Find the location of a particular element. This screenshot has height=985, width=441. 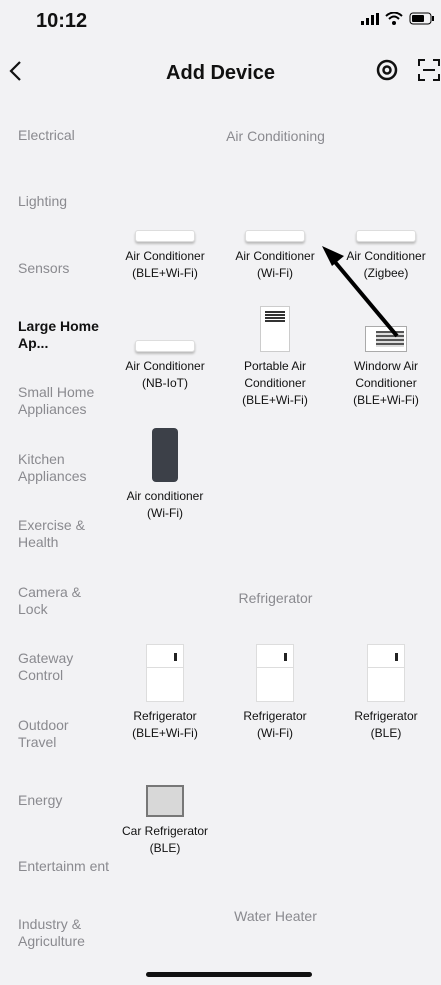

wifi-icon is located at coordinates (394, 18).